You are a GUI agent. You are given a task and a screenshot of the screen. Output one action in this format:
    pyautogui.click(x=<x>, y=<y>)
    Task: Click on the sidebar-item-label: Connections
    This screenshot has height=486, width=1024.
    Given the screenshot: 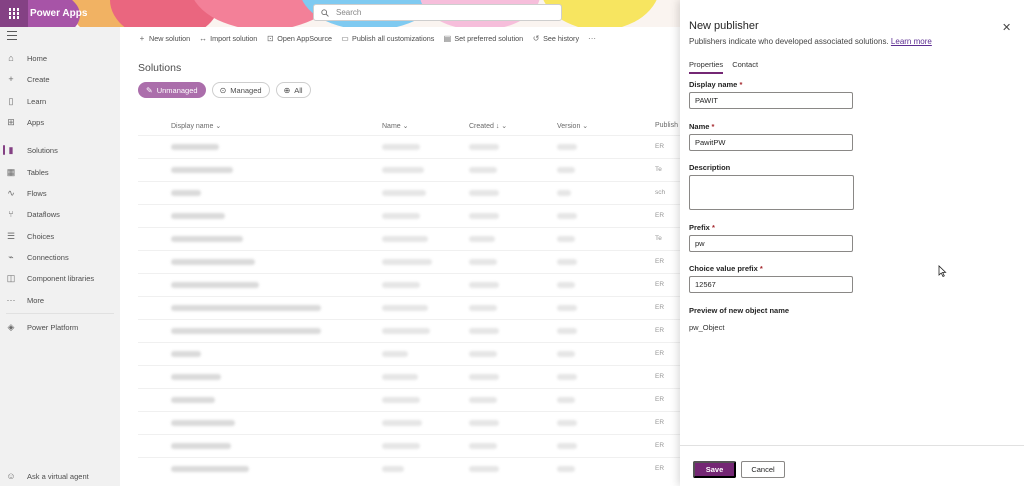 What is the action you would take?
    pyautogui.click(x=48, y=257)
    